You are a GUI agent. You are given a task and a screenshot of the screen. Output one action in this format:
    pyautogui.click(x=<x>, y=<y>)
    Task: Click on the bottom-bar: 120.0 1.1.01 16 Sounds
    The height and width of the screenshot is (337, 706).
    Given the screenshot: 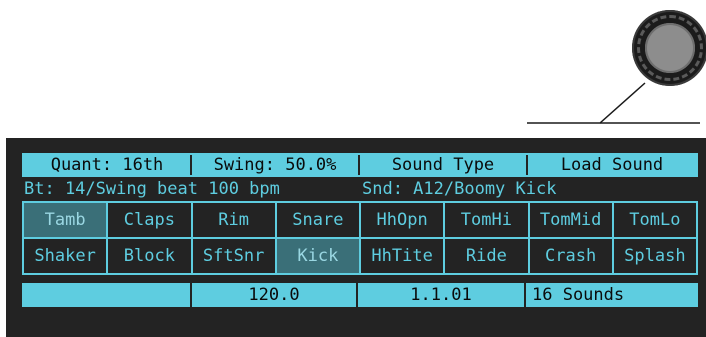 What is the action you would take?
    pyautogui.click(x=360, y=295)
    